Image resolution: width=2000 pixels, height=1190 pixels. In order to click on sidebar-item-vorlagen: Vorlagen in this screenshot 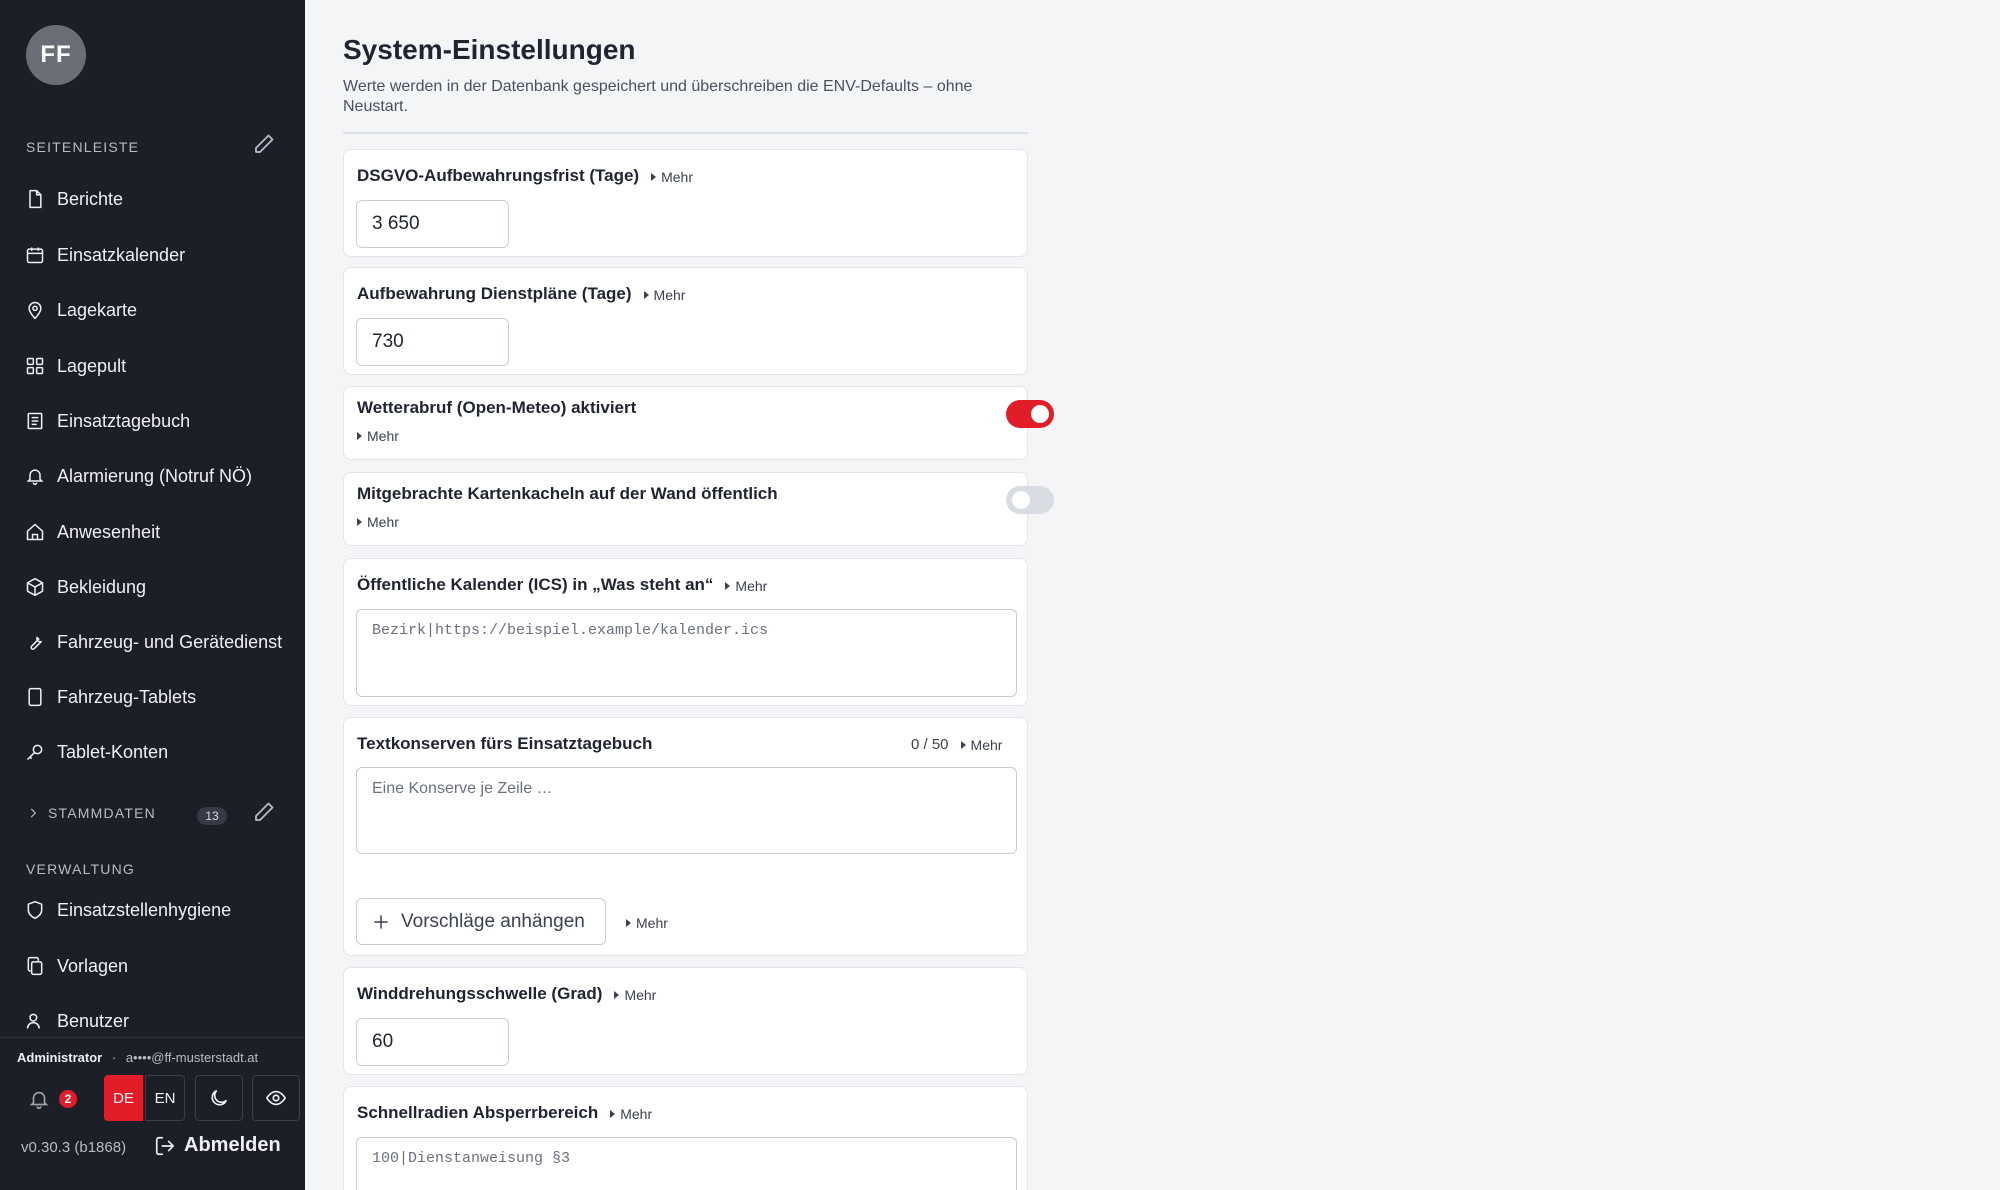, I will do `click(152, 966)`.